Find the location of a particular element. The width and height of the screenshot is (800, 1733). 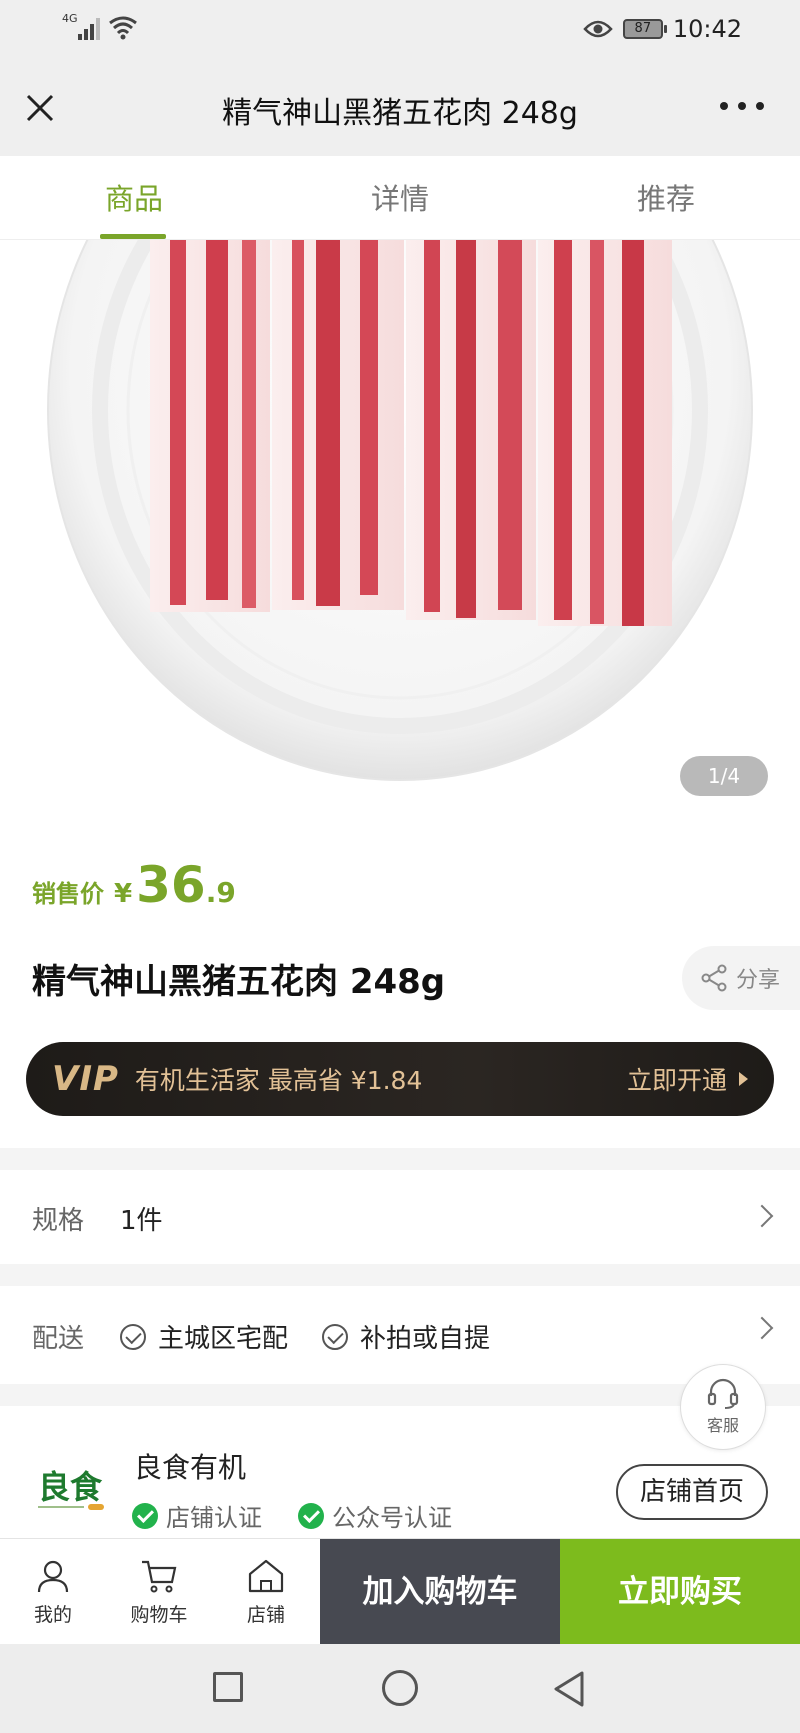

vip-activate-button: 立即开通 is located at coordinates (687, 1079).